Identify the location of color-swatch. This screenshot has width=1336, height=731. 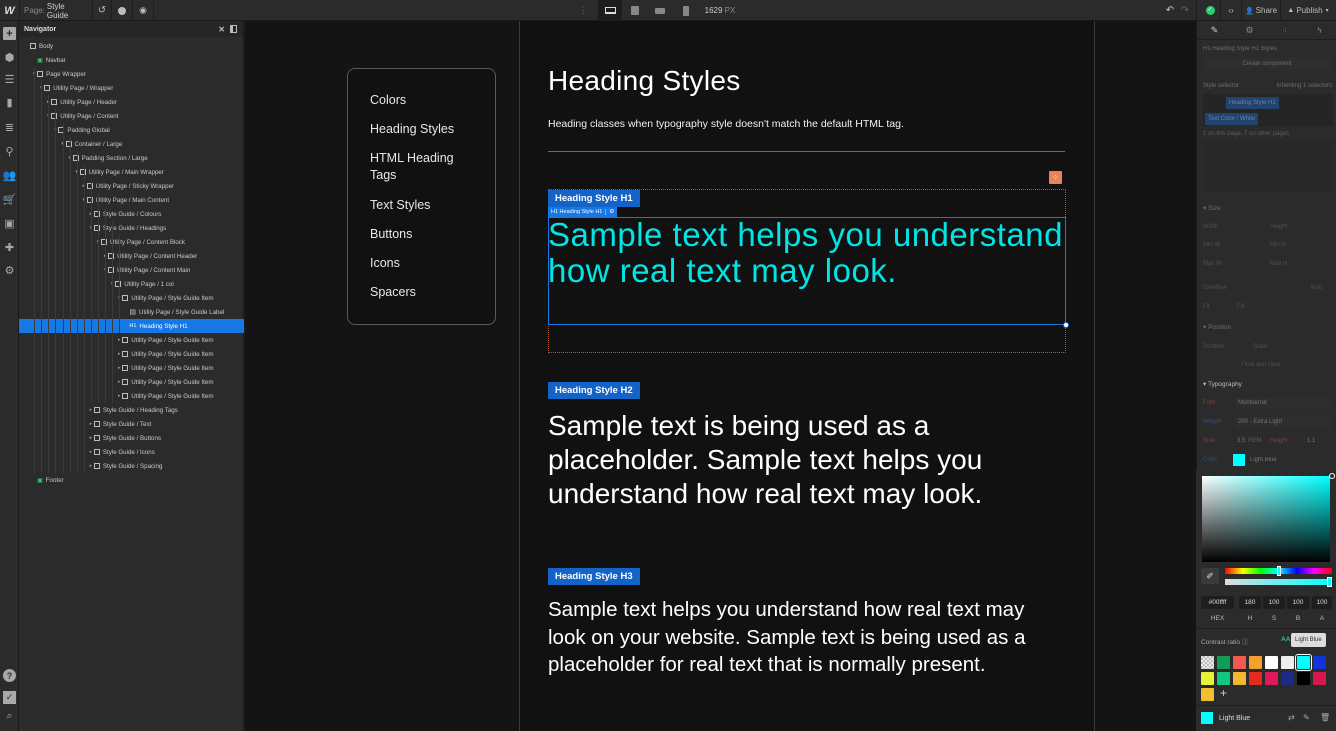
(1239, 460).